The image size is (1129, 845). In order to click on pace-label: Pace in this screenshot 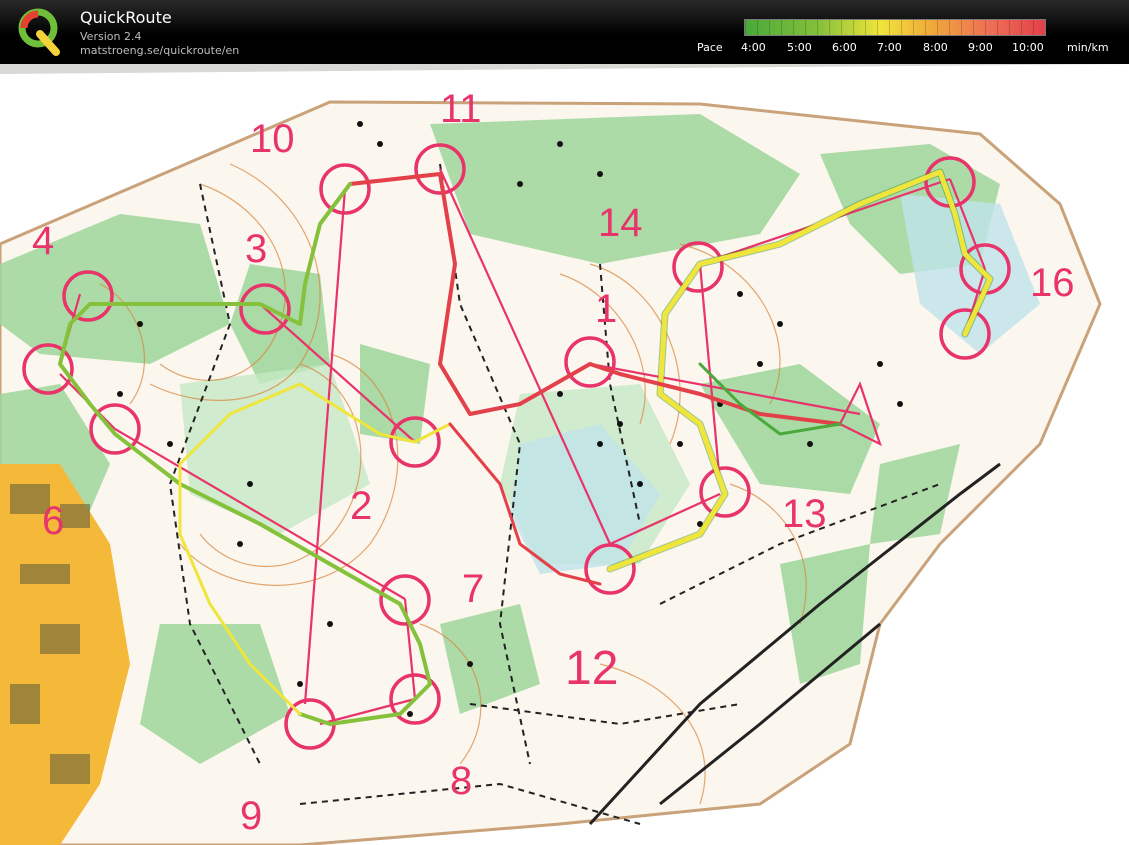, I will do `click(710, 47)`.